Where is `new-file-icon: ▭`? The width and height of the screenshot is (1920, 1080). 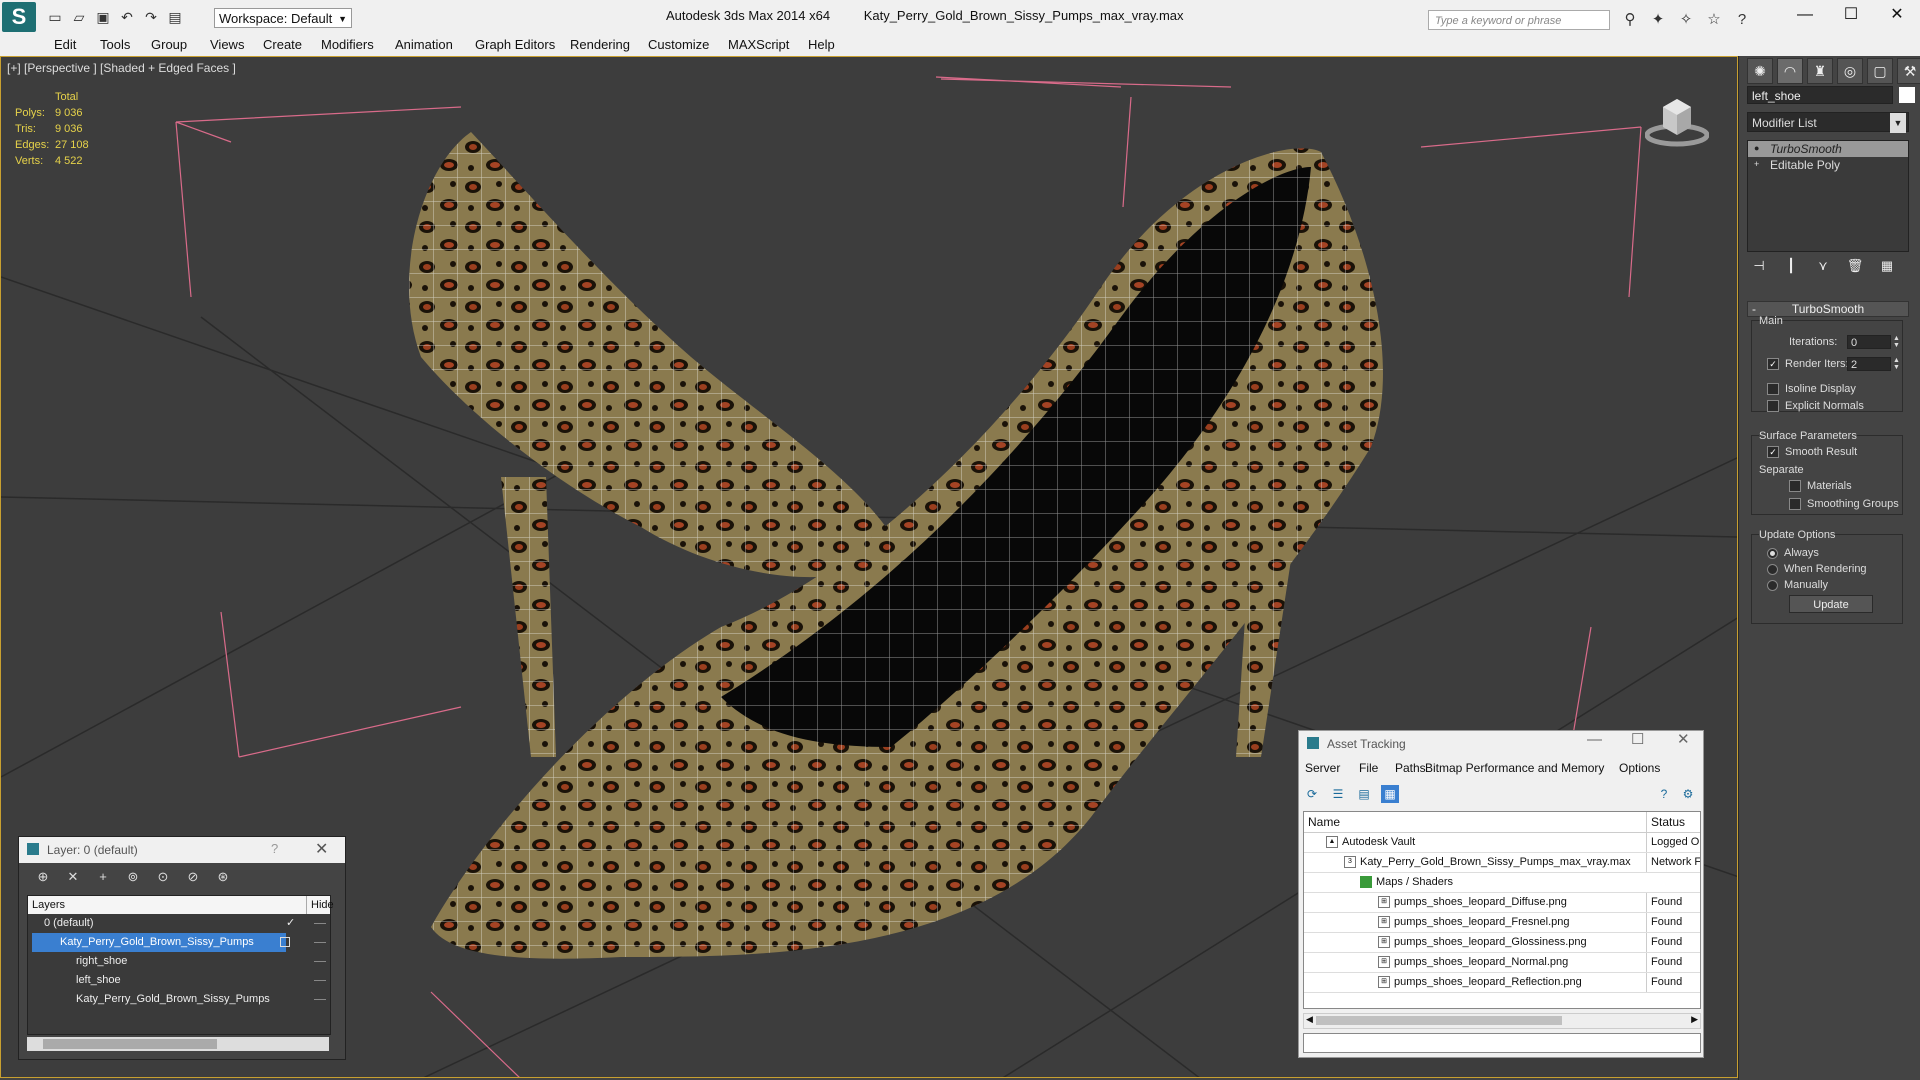
new-file-icon: ▭ is located at coordinates (55, 17).